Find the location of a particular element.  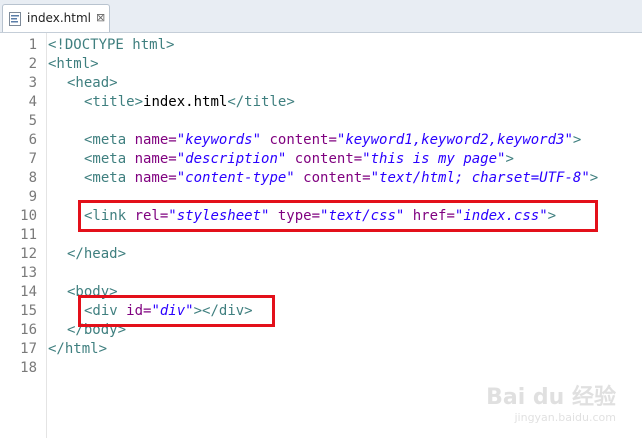

line-number: 12 is located at coordinates (28, 254).